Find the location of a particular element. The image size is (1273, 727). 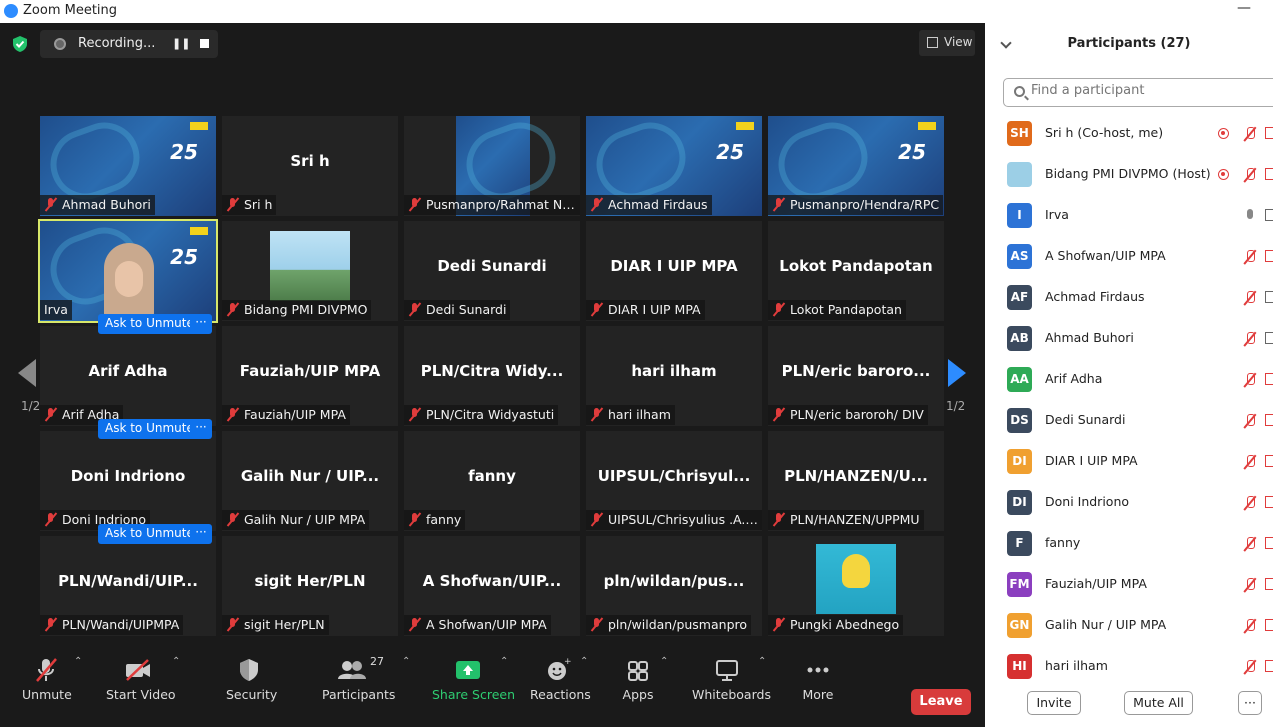

video-tile: Lokot Pandapotan Lokot Pandapotan is located at coordinates (856, 271).